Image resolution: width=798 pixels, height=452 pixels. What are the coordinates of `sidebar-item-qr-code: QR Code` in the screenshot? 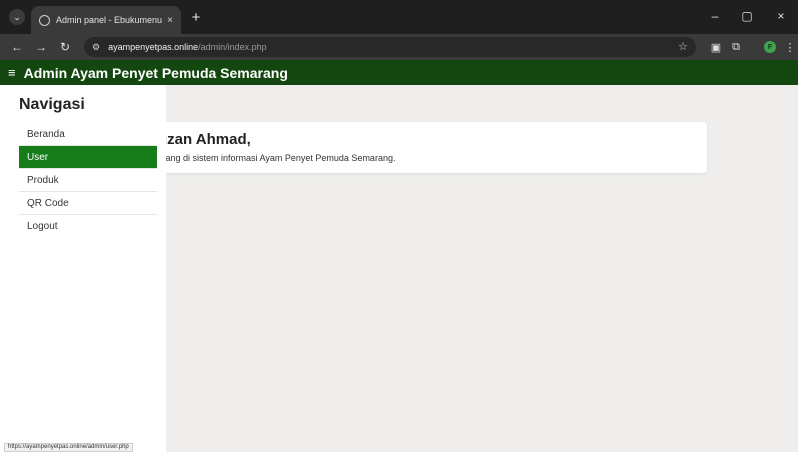 It's located at (88, 203).